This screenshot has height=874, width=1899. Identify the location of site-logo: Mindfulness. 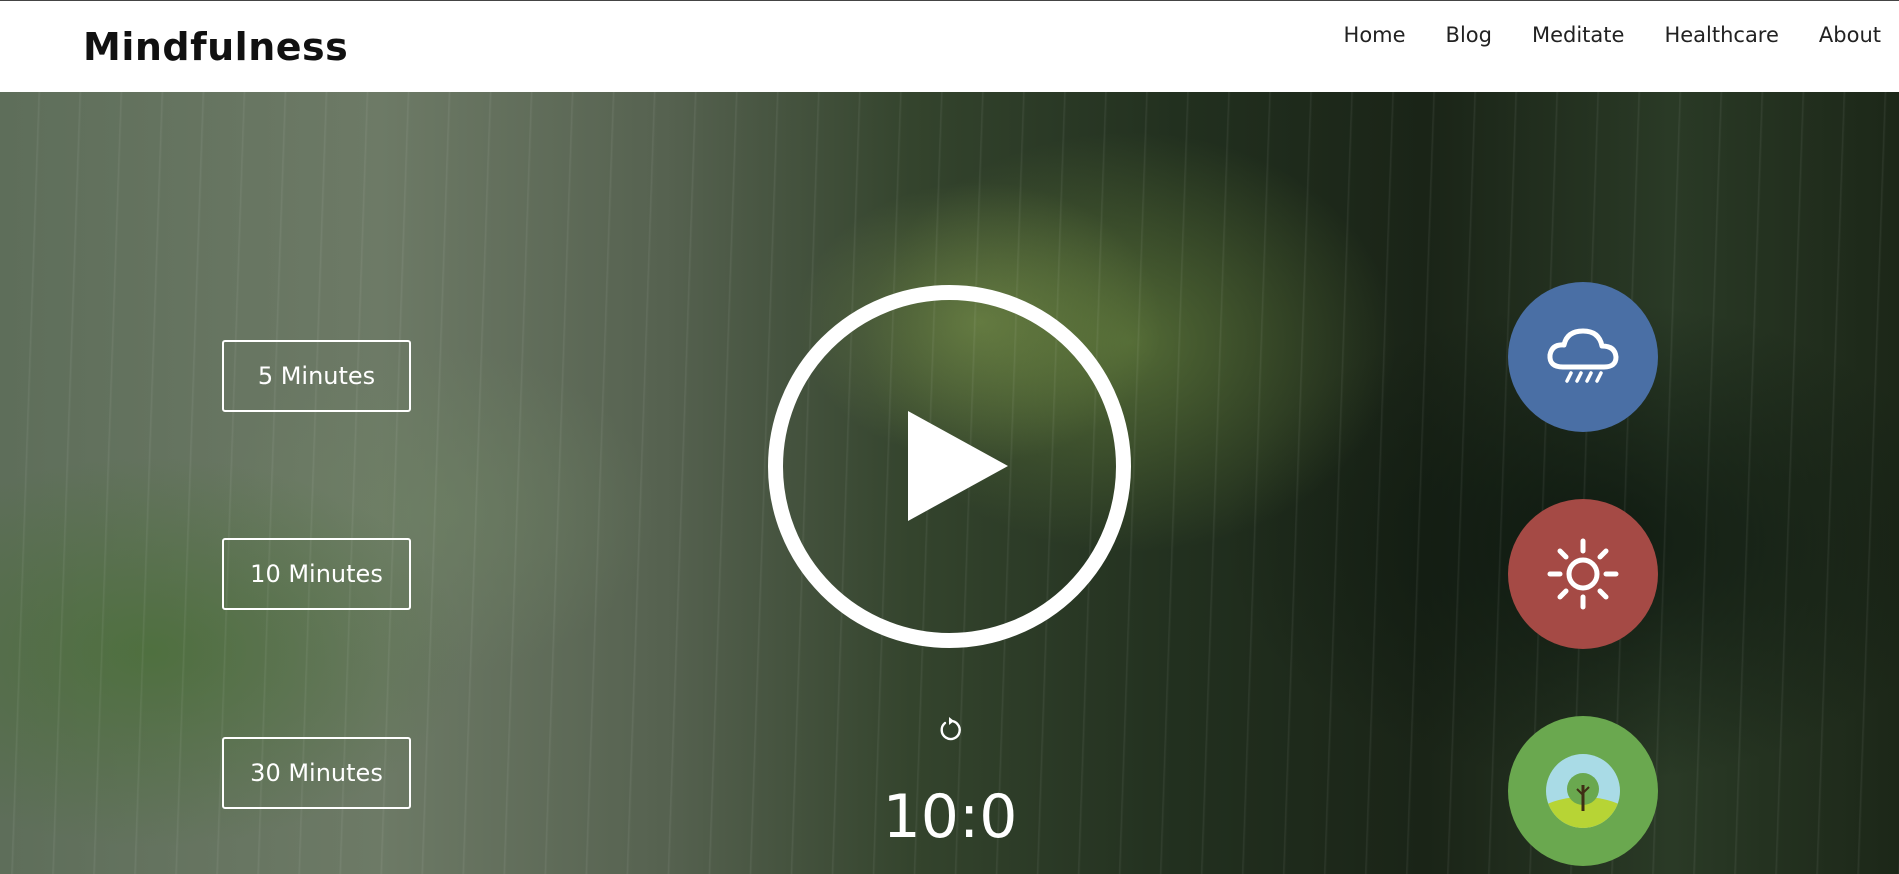
(215, 47).